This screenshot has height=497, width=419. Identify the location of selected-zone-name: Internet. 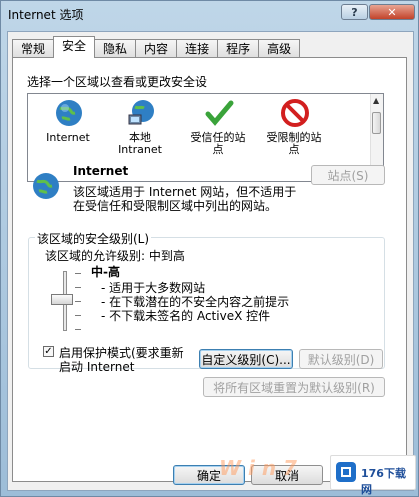
(101, 171).